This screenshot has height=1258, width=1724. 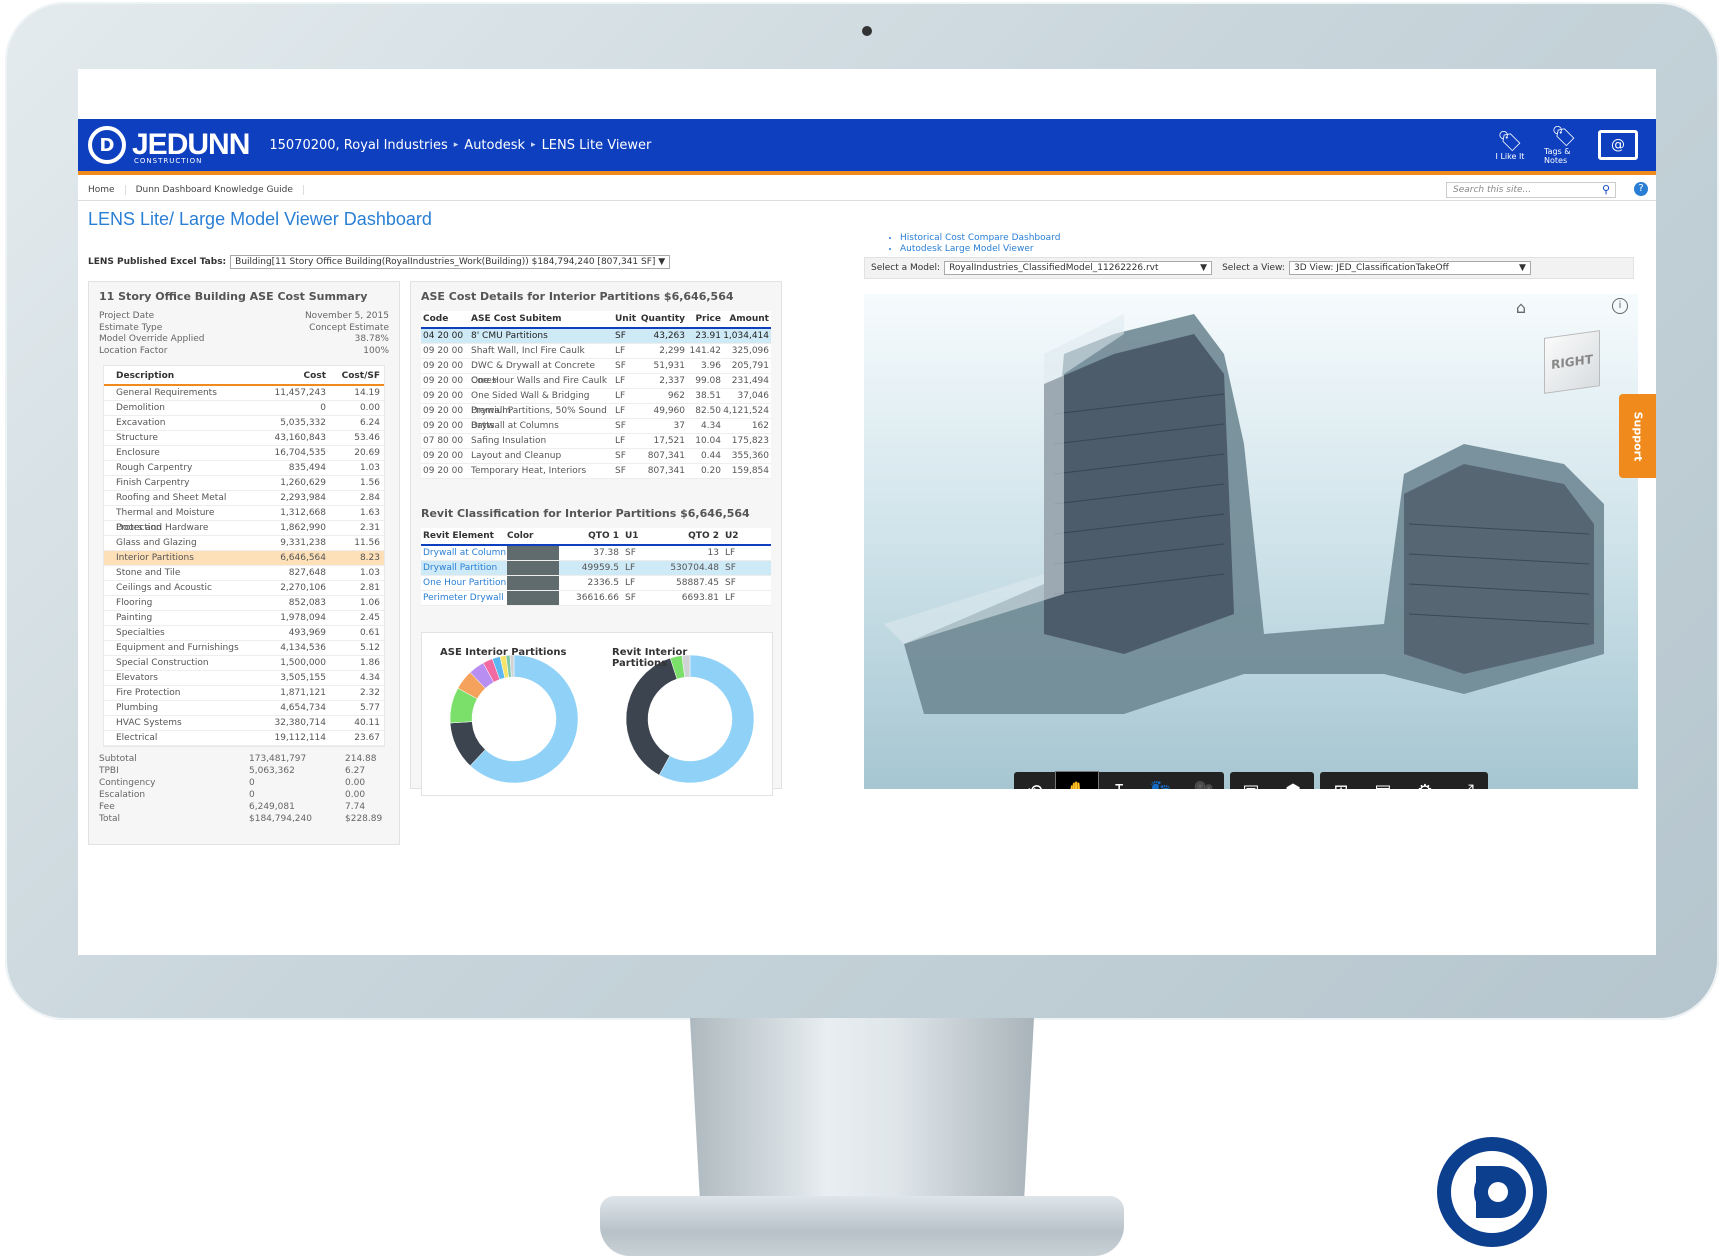 What do you see at coordinates (244, 648) in the screenshot?
I see `cost-row: Equipment and Furnishings 4,134,536 5.12` at bounding box center [244, 648].